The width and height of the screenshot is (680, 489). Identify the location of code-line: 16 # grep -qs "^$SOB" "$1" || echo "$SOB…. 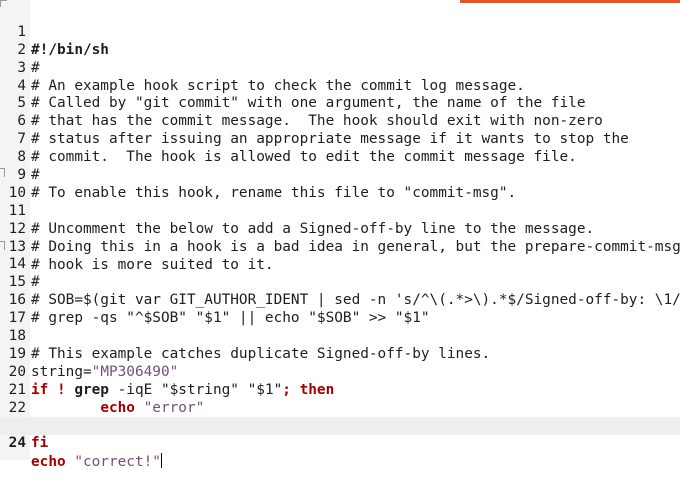
(340, 300).